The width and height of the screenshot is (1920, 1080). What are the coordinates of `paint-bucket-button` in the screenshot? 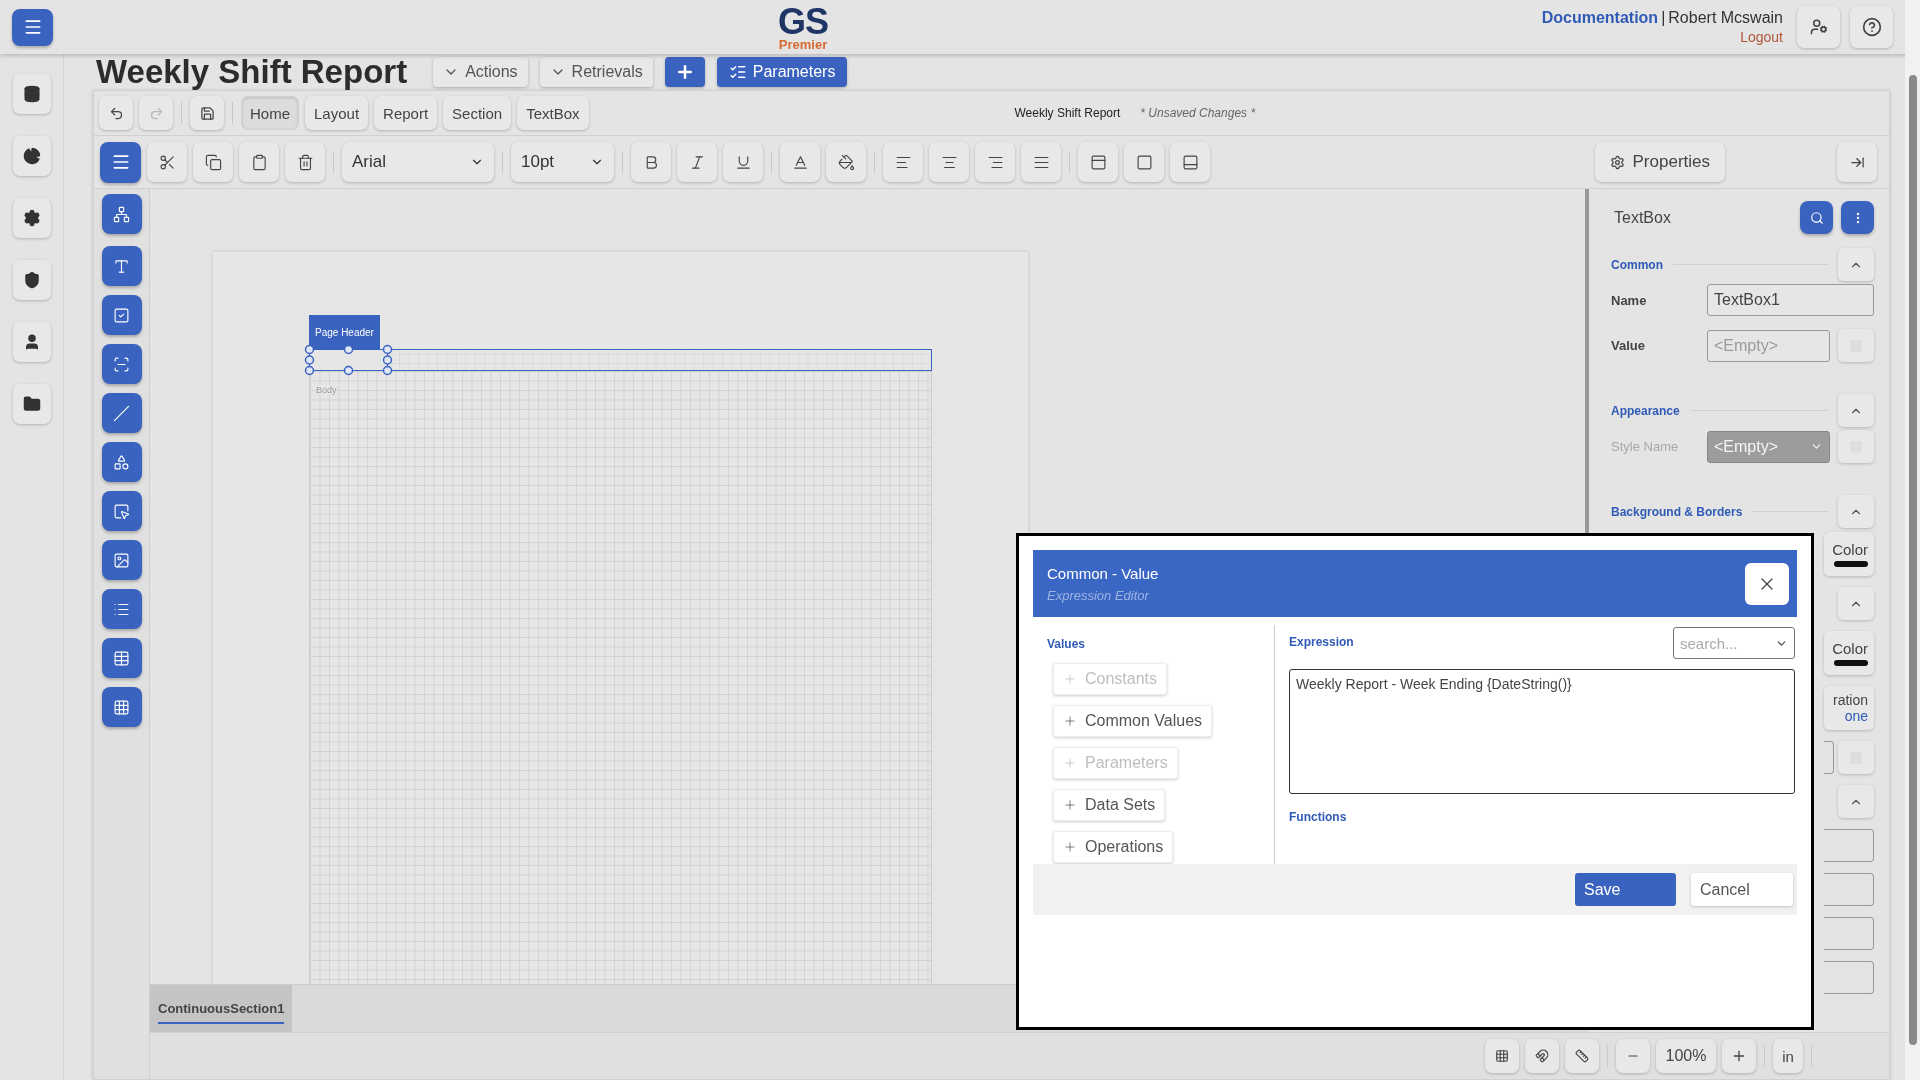 It's located at (846, 162).